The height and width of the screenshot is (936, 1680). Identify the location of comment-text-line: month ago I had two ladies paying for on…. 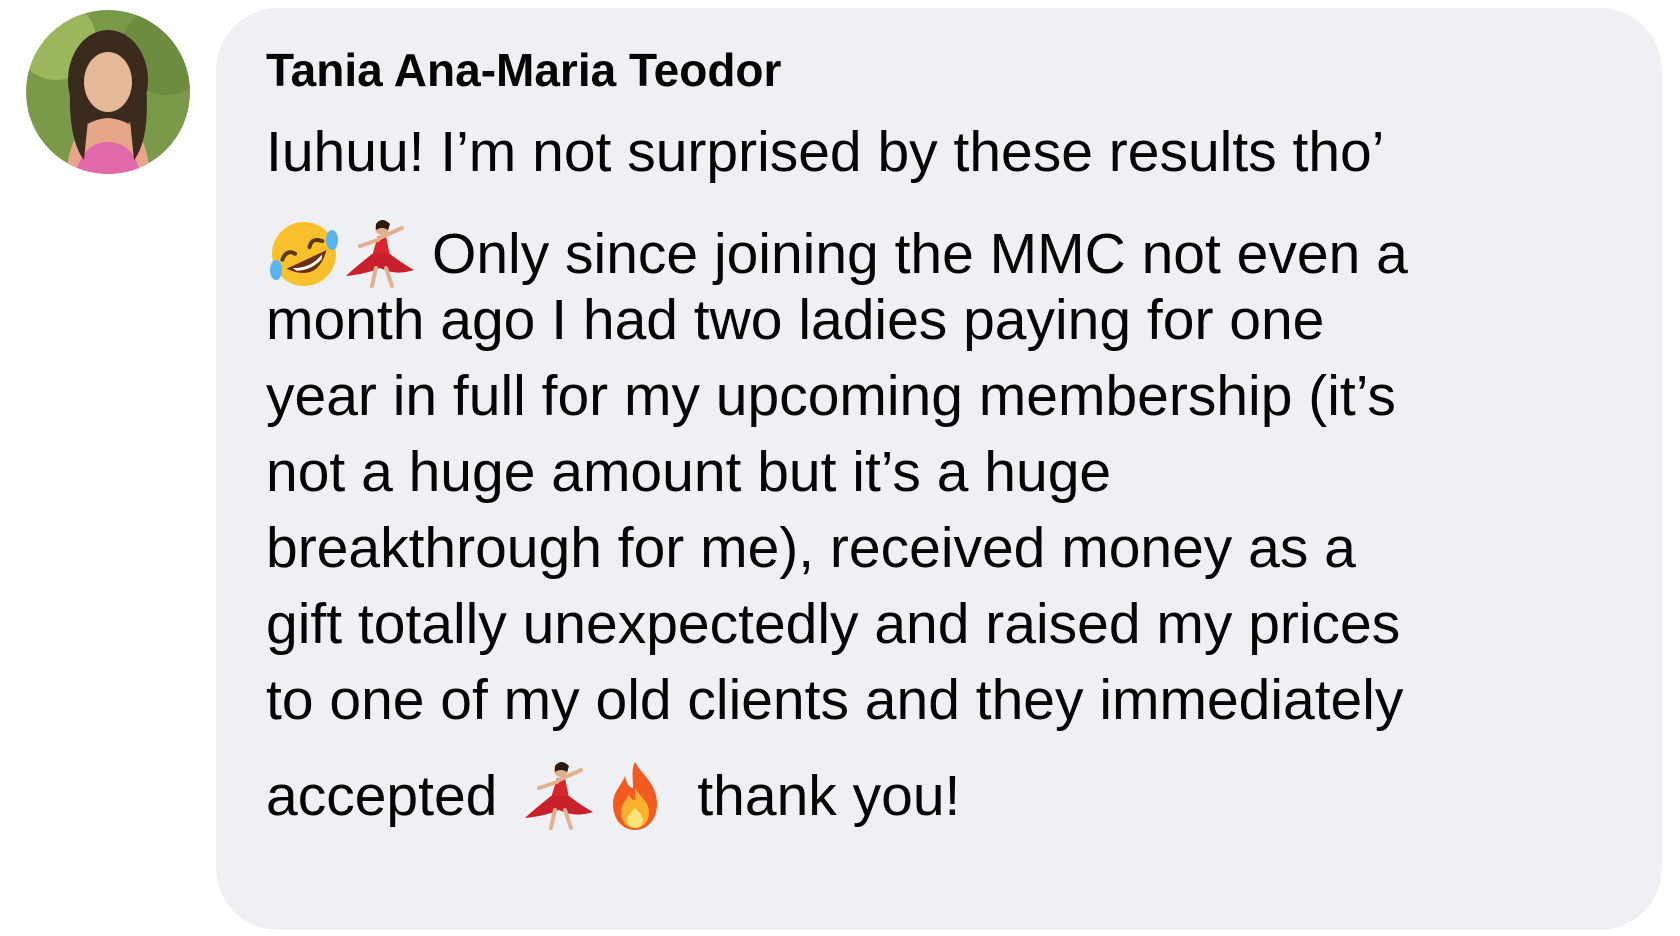
(795, 320).